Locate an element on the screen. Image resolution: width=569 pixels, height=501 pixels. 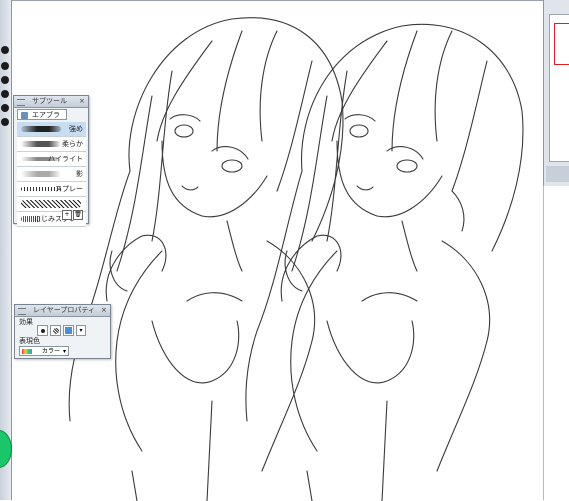
layer-property-title: レイヤープロパティ is located at coordinates (64, 310).